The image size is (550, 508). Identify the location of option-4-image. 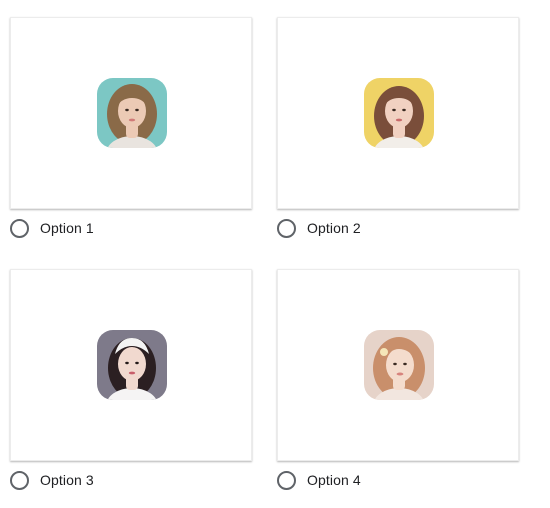
(399, 365).